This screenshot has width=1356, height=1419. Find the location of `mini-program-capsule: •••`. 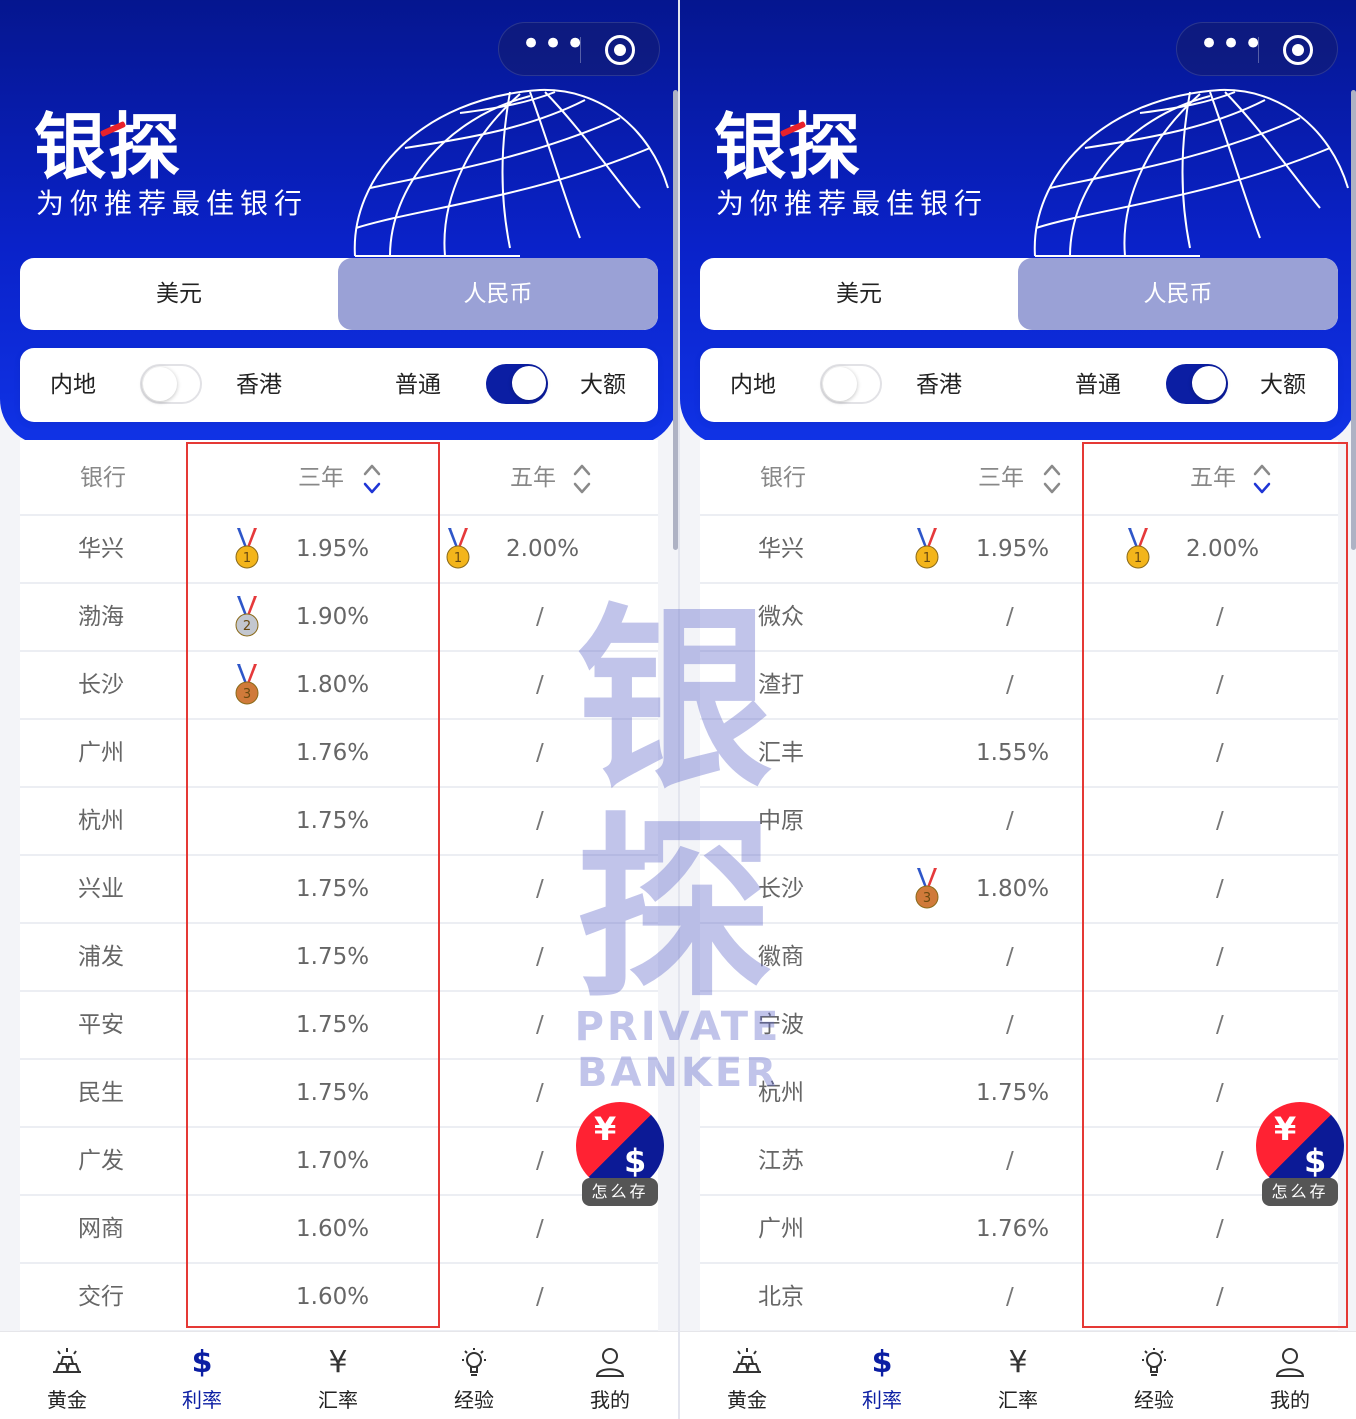

mini-program-capsule: ••• is located at coordinates (1257, 49).